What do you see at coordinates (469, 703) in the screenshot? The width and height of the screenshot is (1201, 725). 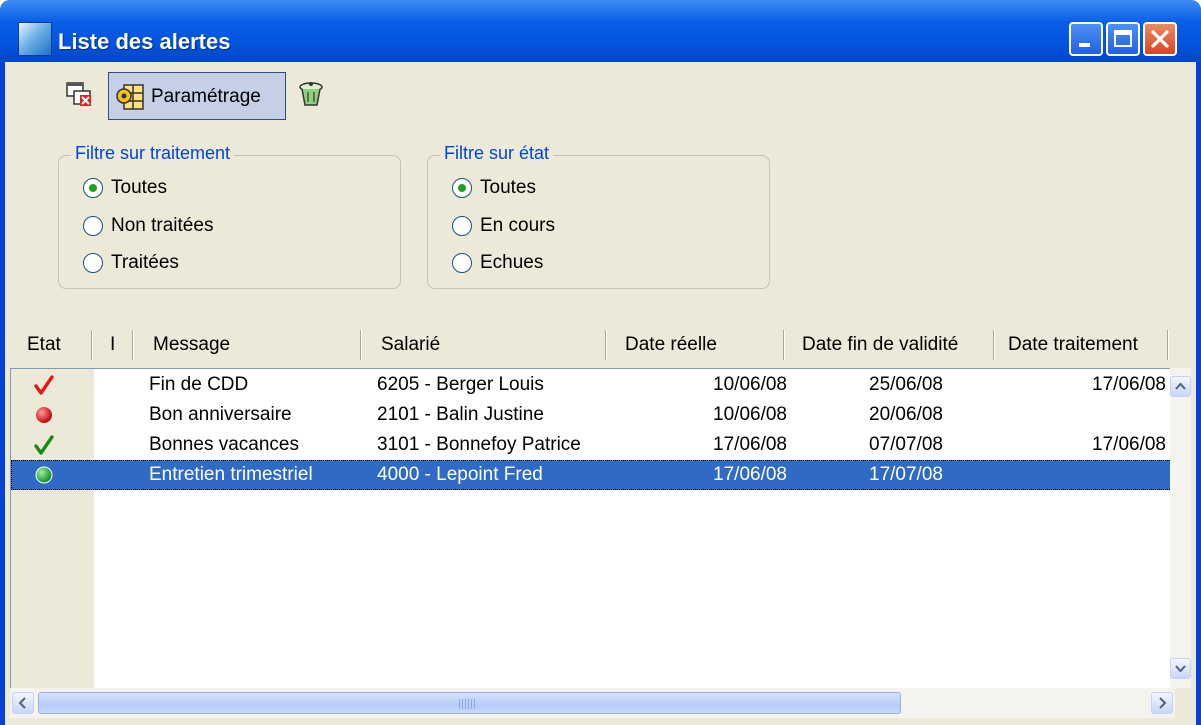 I see `horizontal-scroll-thumb` at bounding box center [469, 703].